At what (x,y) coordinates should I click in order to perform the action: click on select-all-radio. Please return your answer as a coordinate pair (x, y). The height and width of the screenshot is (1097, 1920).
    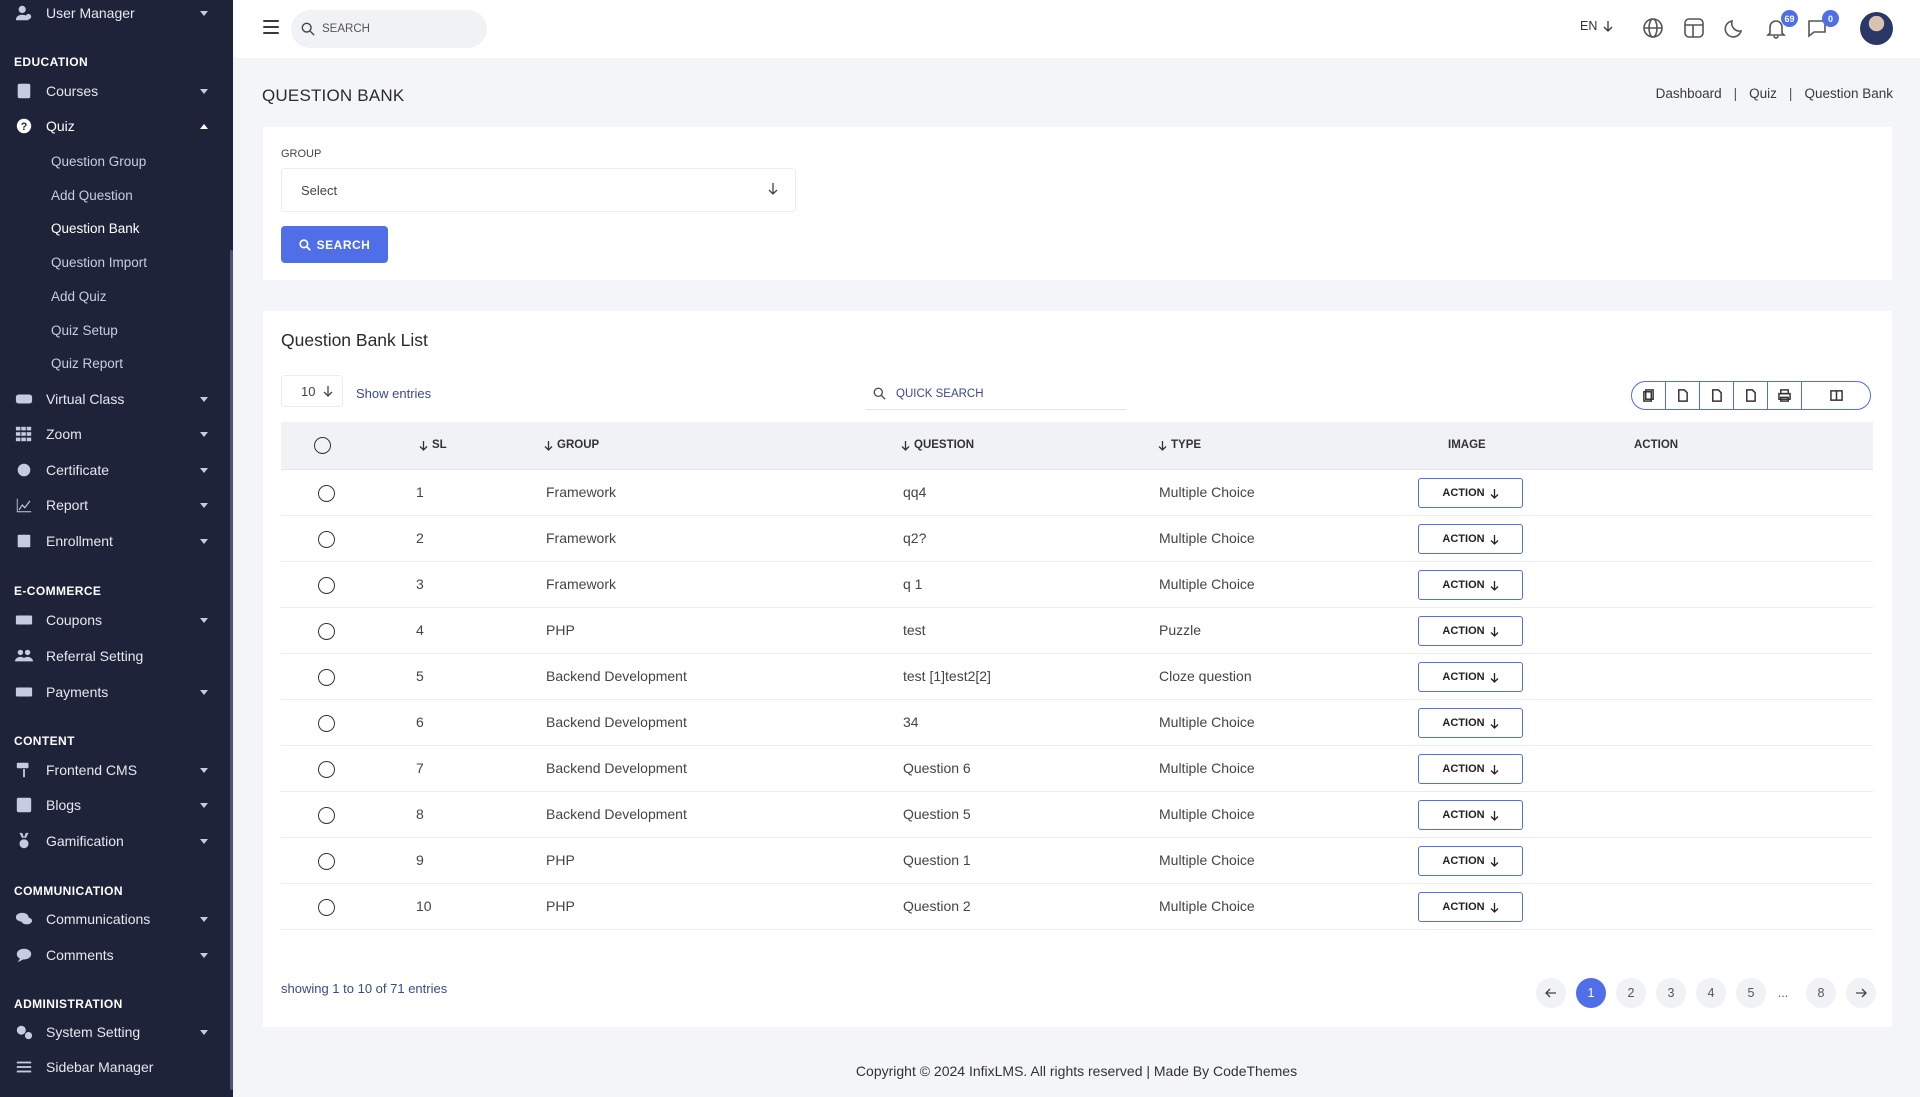
    Looking at the image, I should click on (322, 445).